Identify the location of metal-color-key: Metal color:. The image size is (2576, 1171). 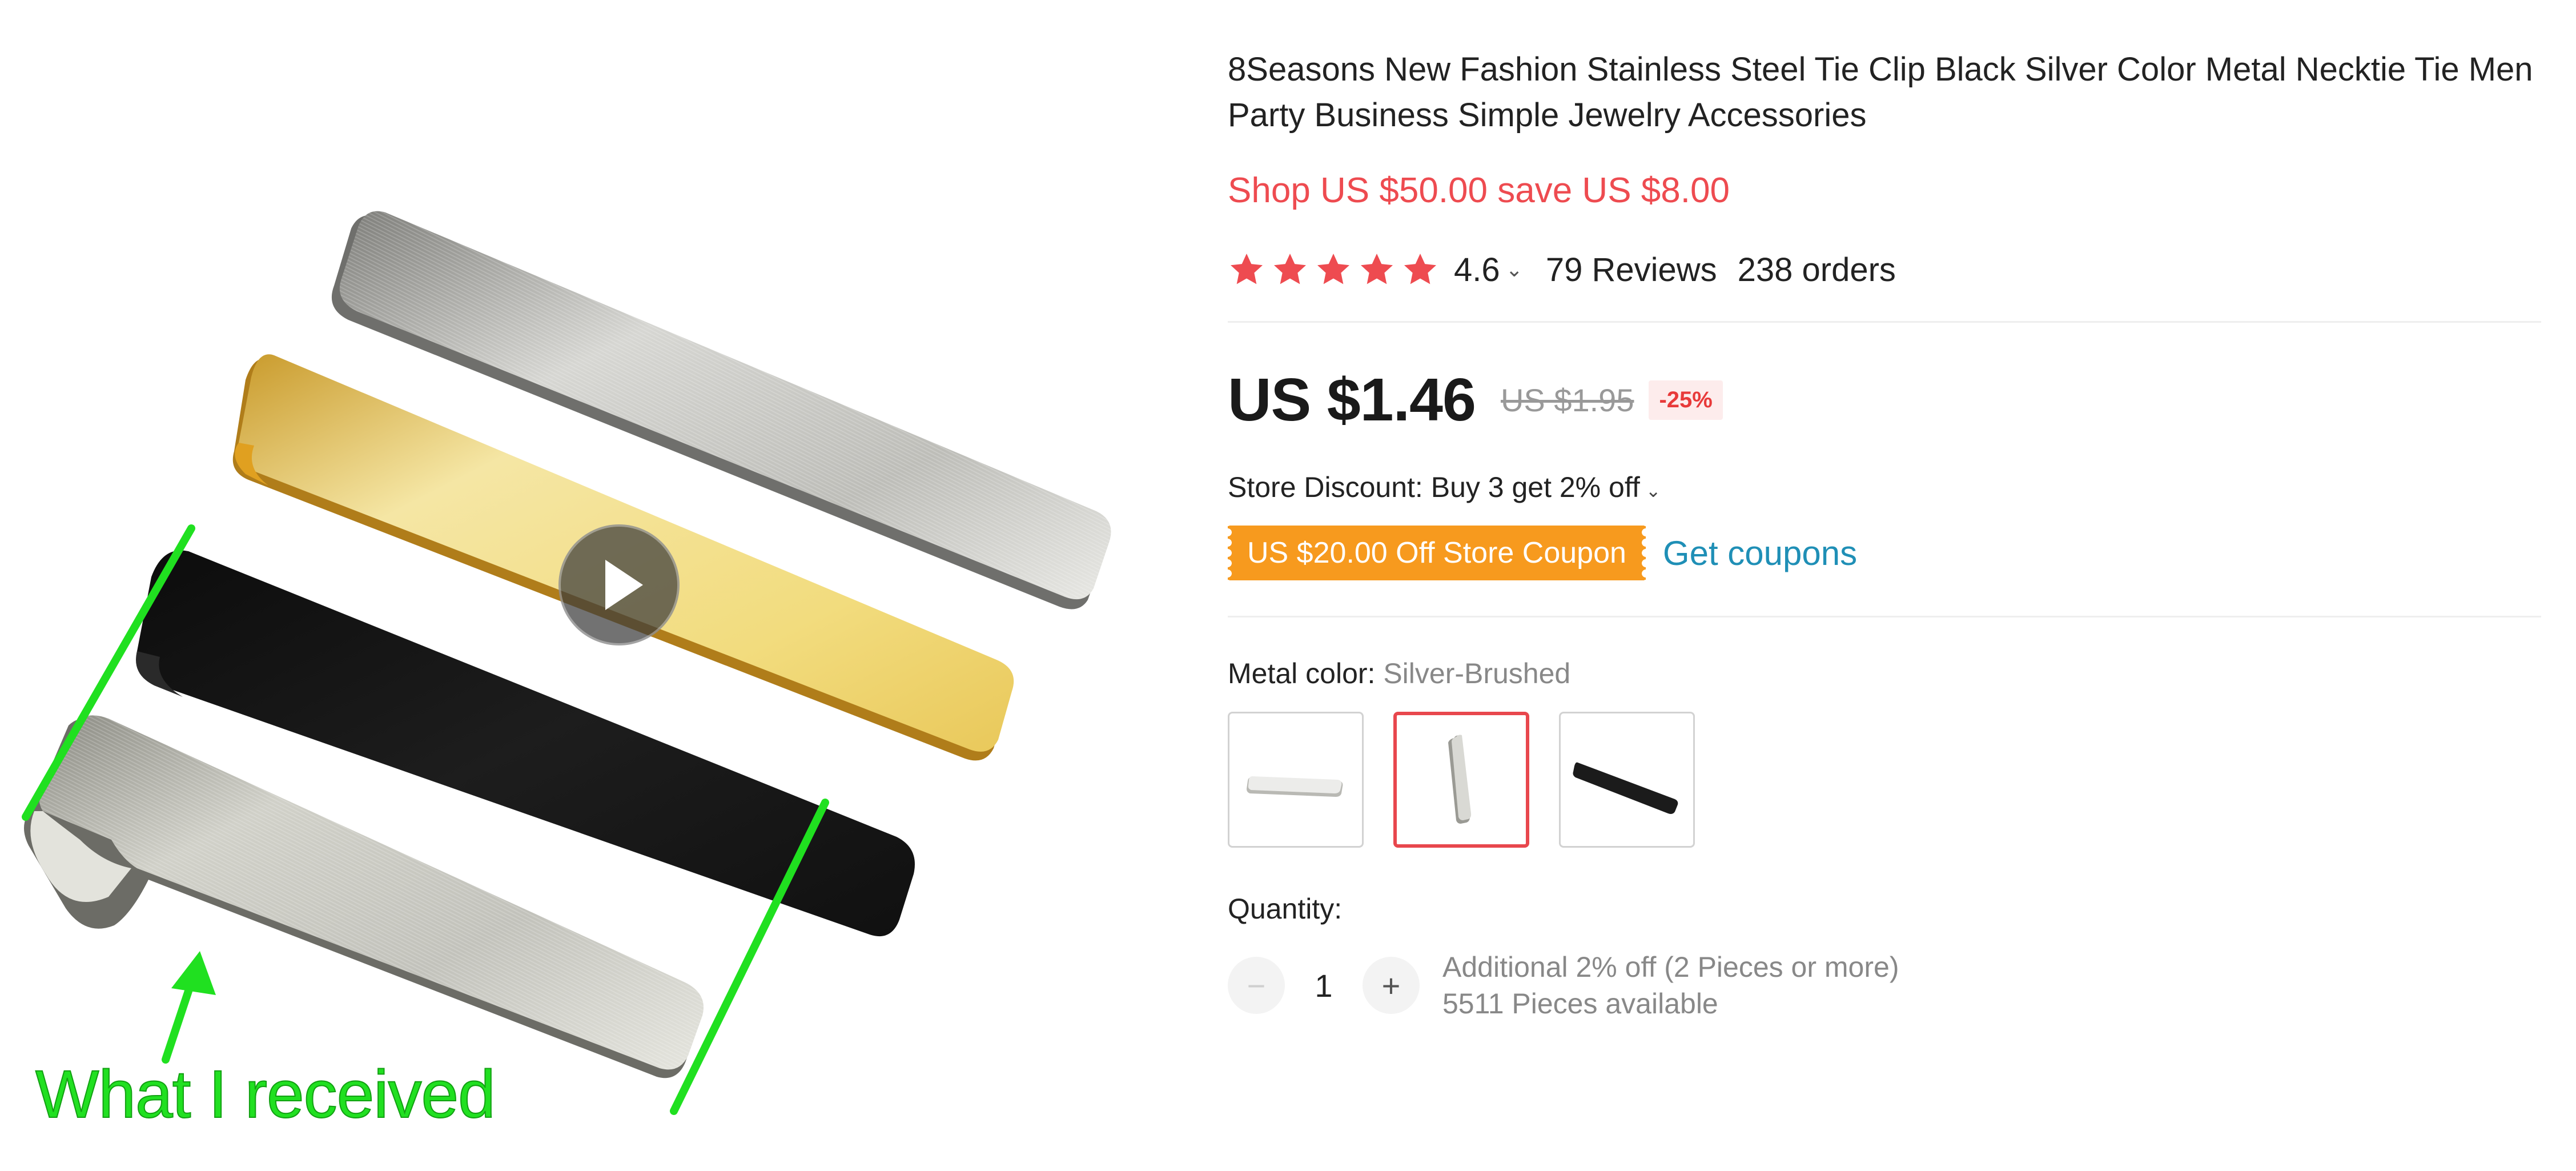
(1306, 673).